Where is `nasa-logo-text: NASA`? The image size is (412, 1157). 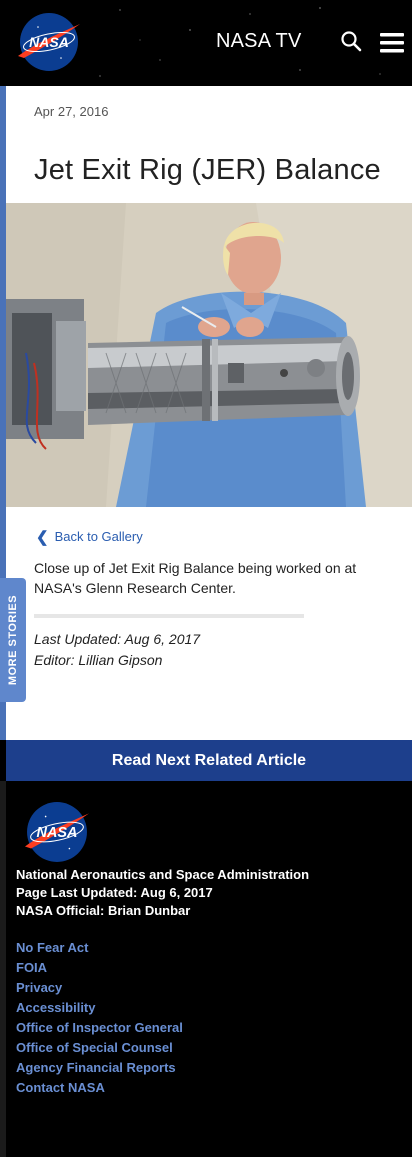
nasa-logo-text: NASA is located at coordinates (49, 42).